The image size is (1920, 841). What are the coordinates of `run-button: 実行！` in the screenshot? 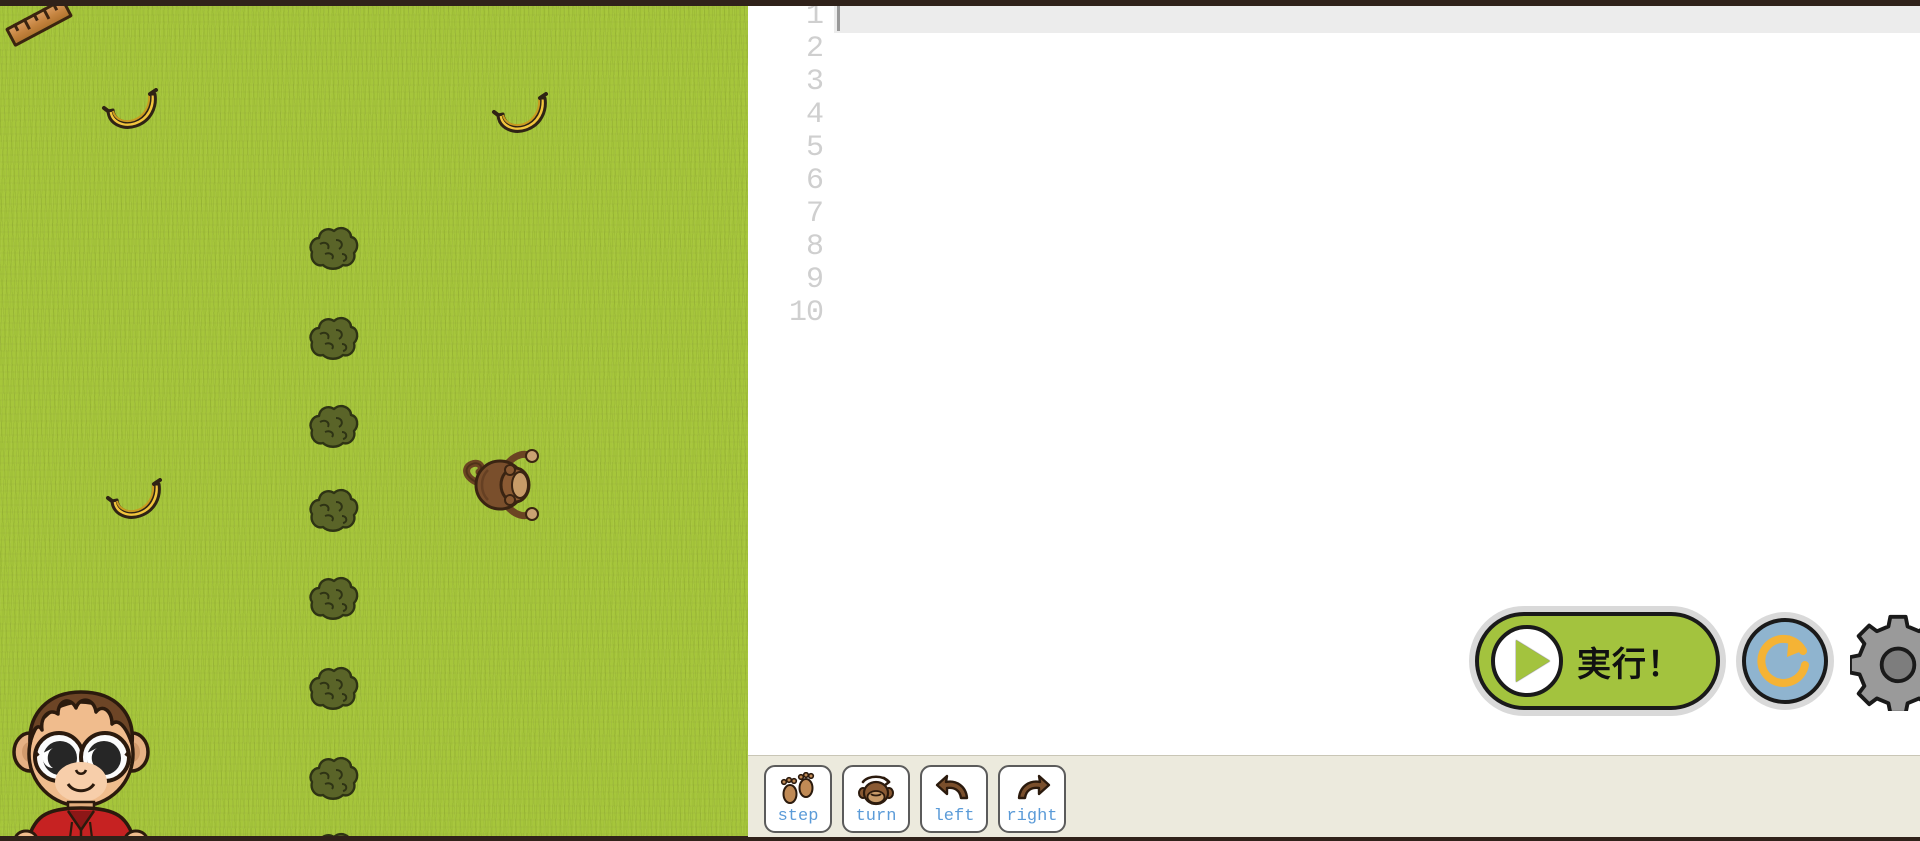 It's located at (1597, 661).